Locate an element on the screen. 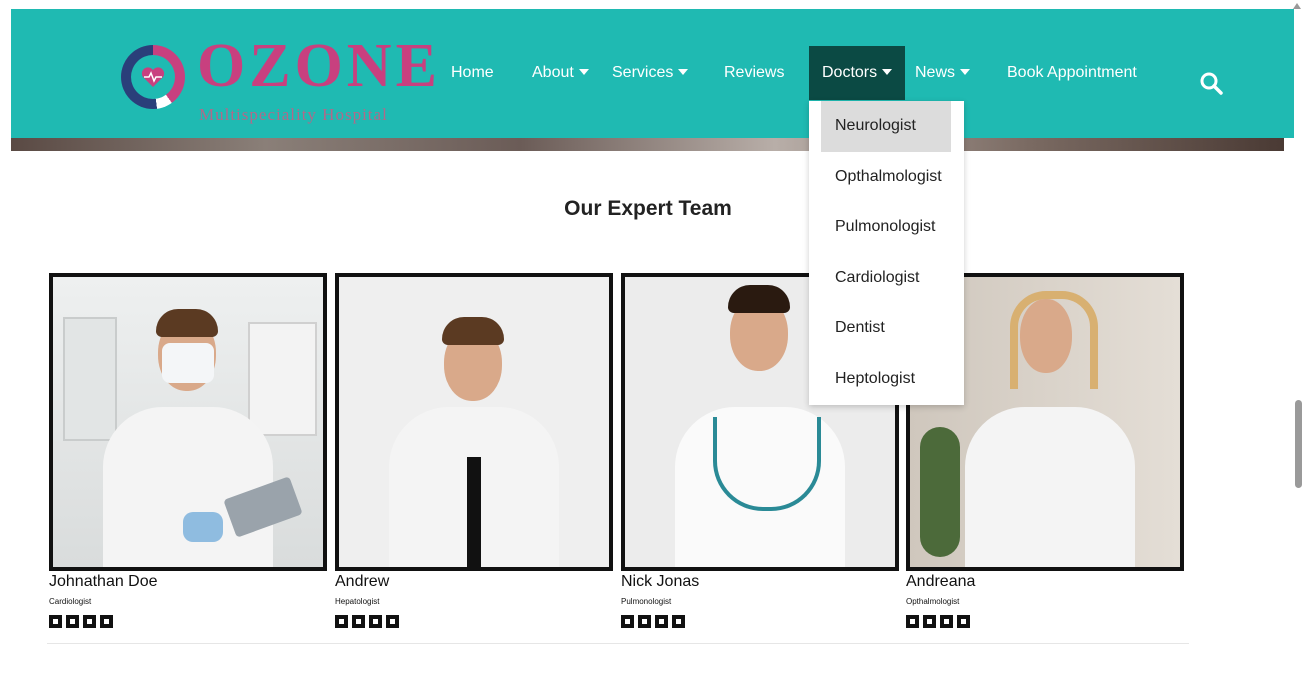 This screenshot has height=688, width=1306. doctor-role: Opthalmologist is located at coordinates (933, 601).